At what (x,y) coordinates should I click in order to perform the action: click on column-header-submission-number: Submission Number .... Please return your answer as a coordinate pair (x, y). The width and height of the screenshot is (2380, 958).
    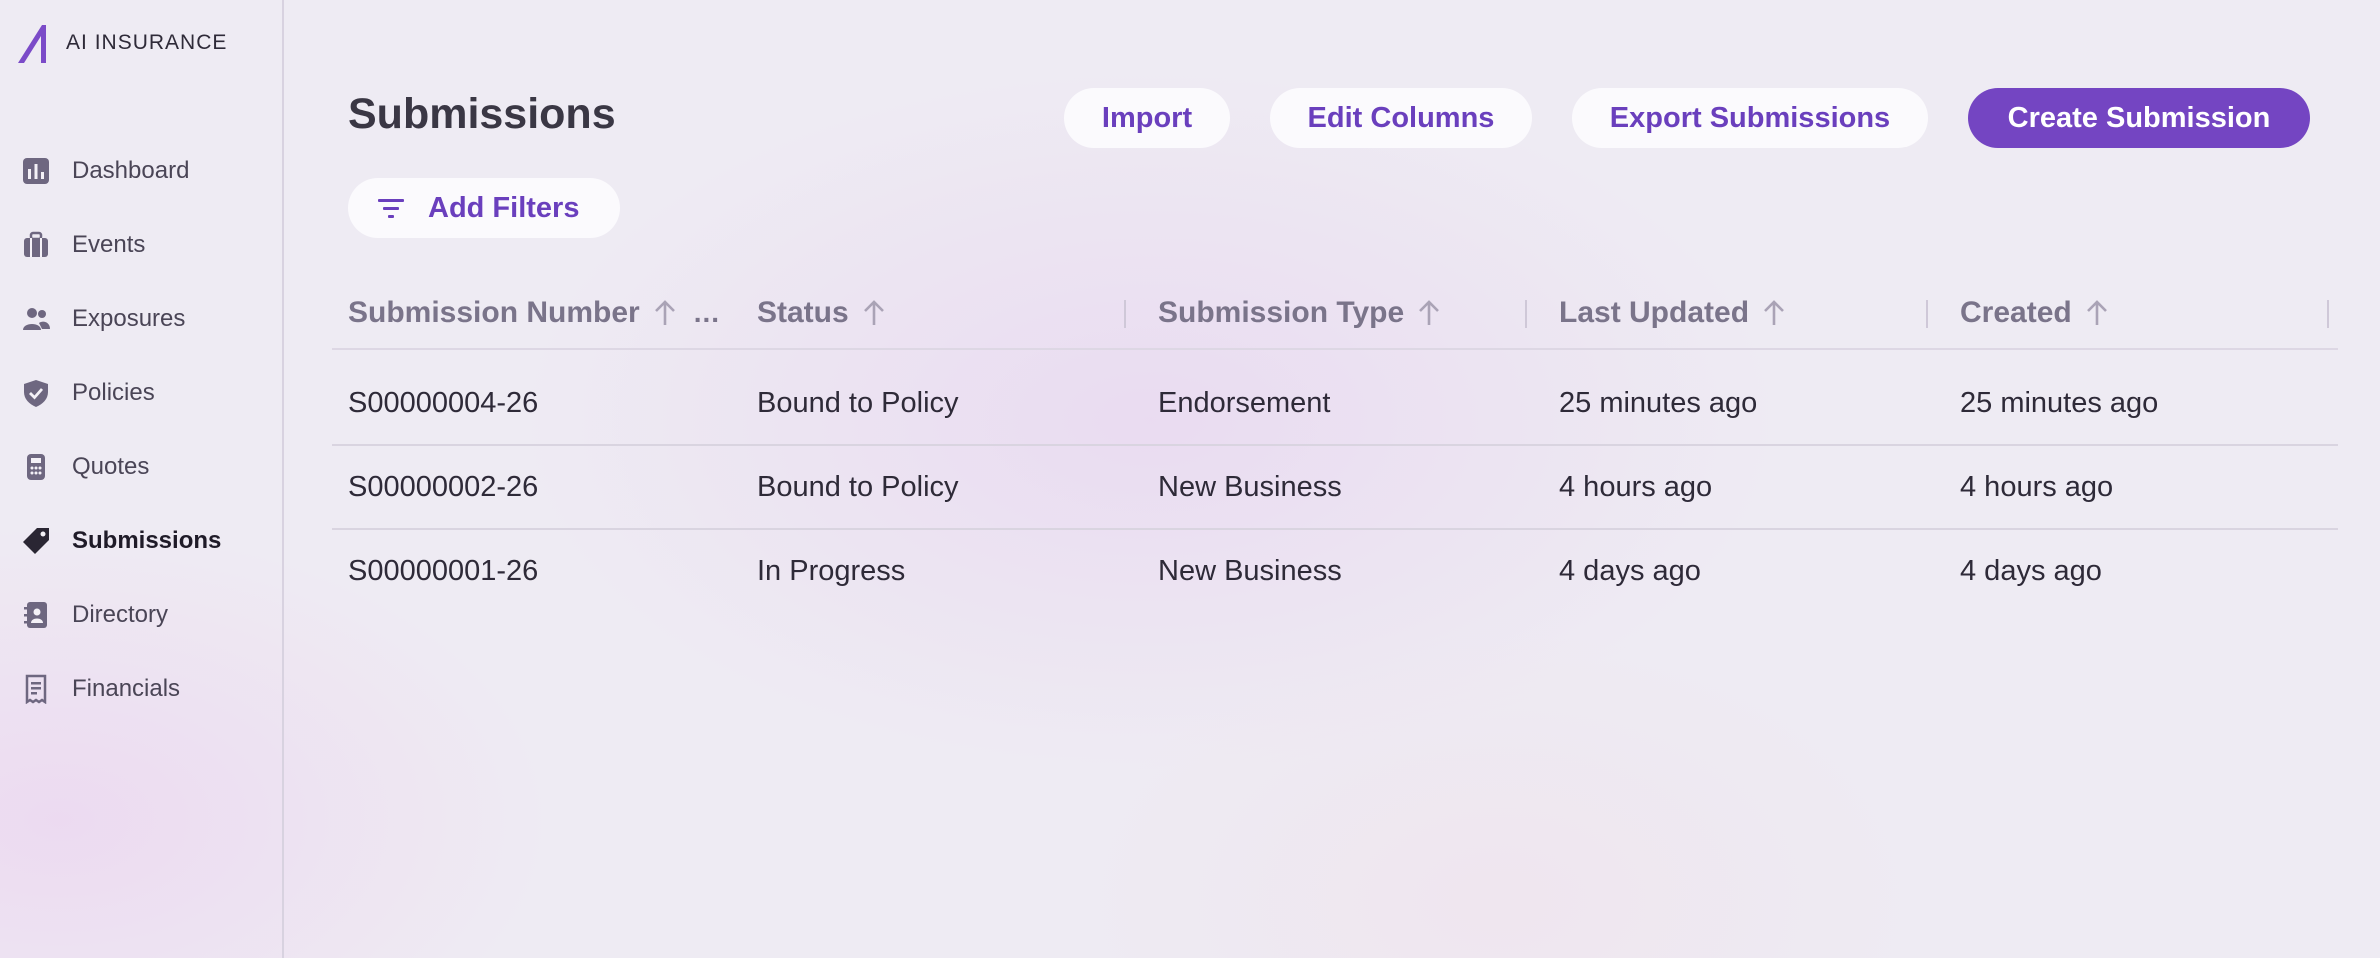
    Looking at the image, I should click on (534, 313).